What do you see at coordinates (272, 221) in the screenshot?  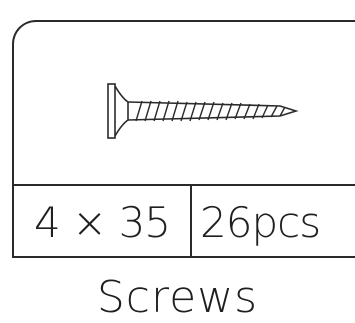 I see `quantity-label: 26pcs` at bounding box center [272, 221].